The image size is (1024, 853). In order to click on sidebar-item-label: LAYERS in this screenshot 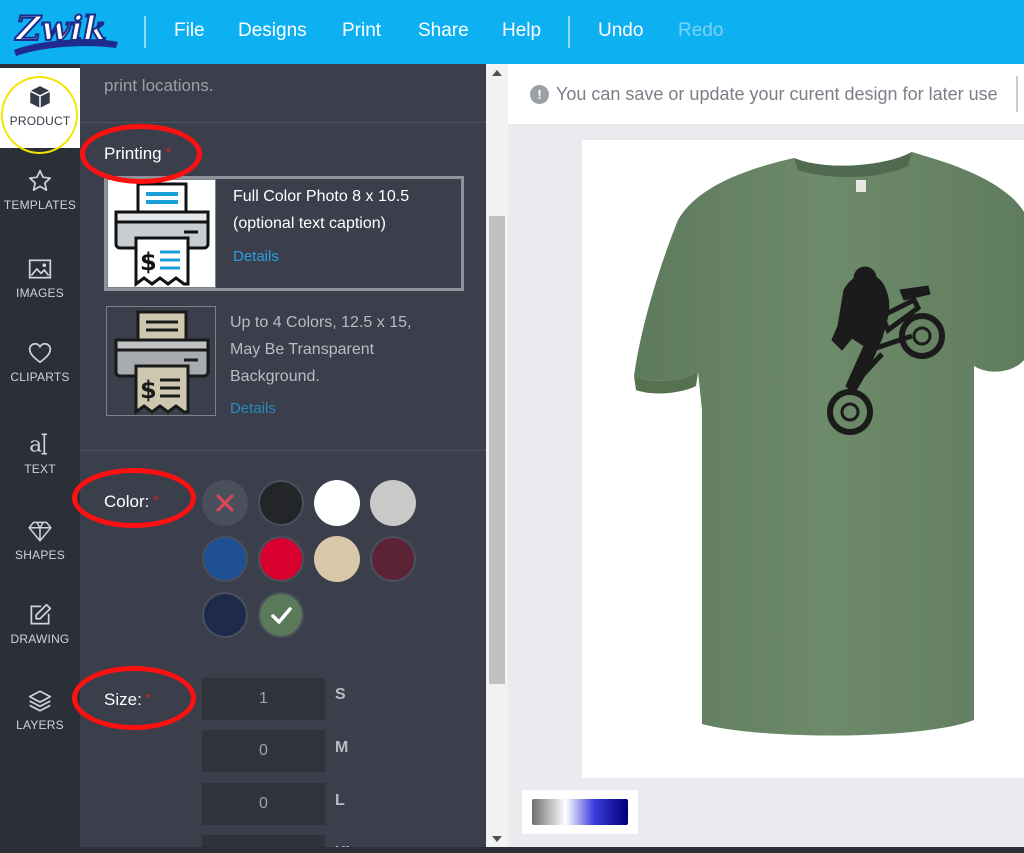, I will do `click(40, 725)`.